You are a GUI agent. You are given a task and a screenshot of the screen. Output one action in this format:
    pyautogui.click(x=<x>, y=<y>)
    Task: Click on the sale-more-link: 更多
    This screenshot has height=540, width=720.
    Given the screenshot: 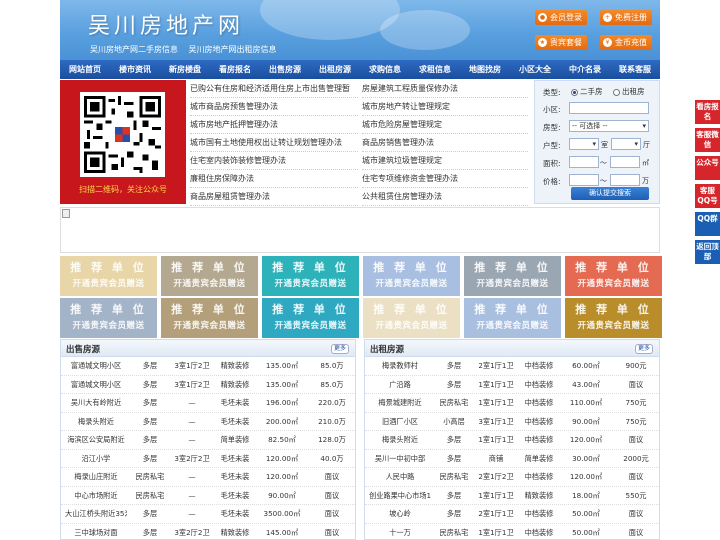 What is the action you would take?
    pyautogui.click(x=339, y=349)
    